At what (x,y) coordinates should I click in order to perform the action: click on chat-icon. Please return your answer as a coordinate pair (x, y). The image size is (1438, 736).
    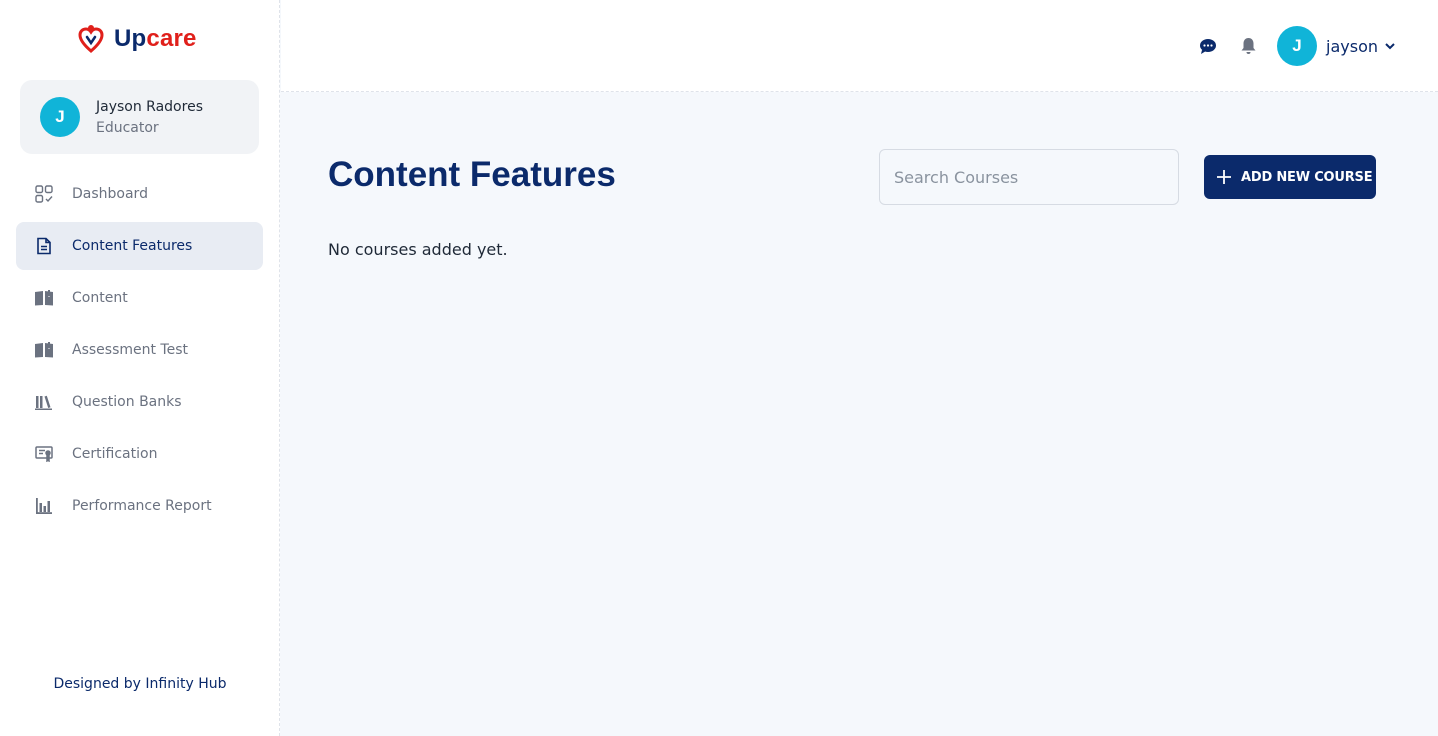
    Looking at the image, I should click on (1208, 46).